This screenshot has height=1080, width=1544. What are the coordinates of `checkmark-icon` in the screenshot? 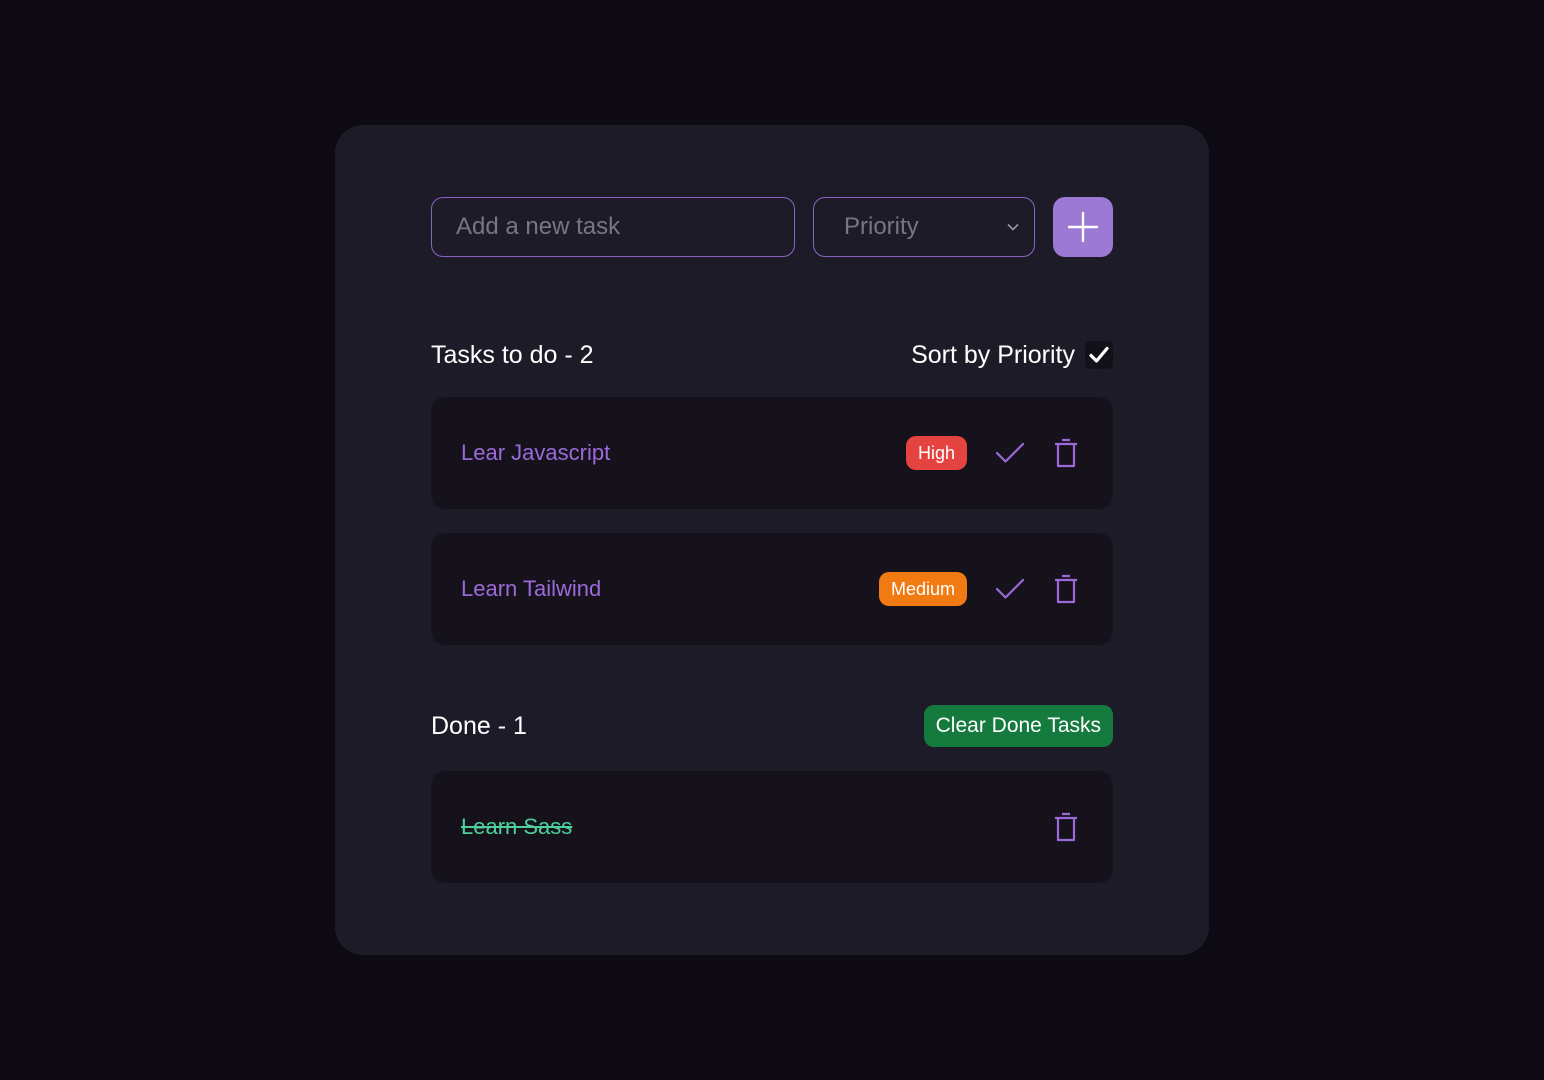 It's located at (1099, 354).